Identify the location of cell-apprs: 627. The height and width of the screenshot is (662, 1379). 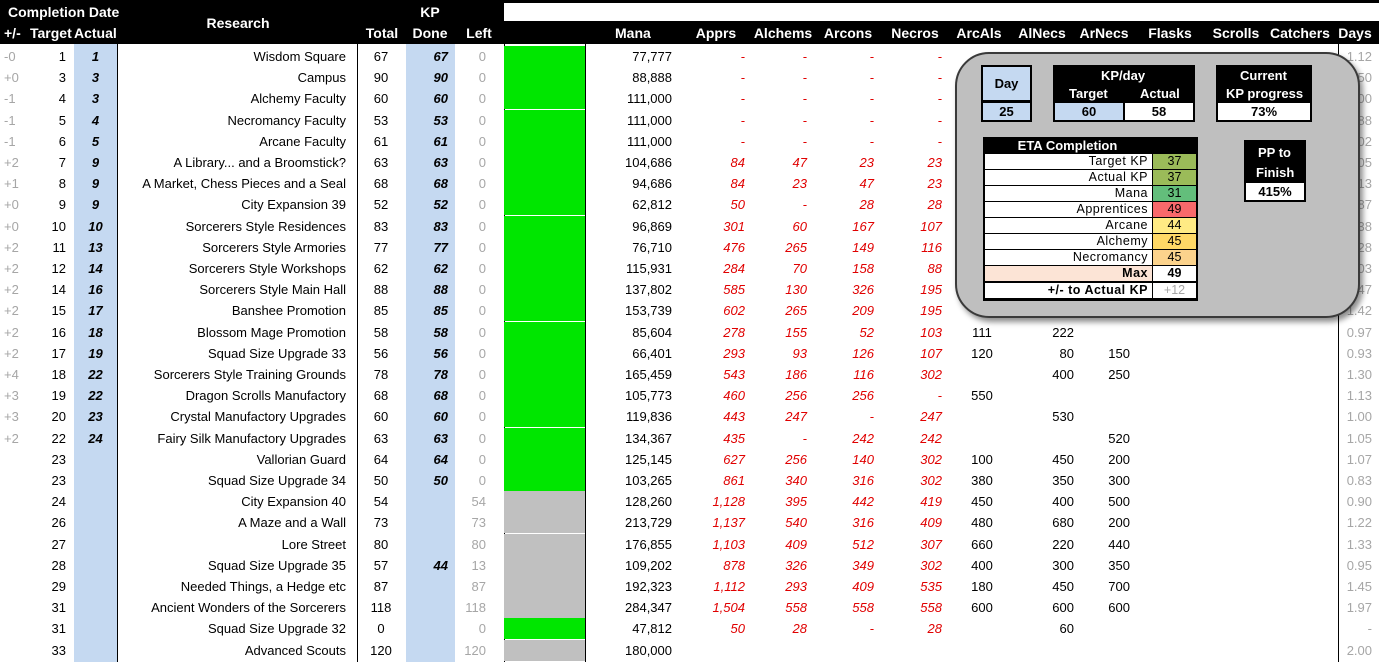
(734, 459).